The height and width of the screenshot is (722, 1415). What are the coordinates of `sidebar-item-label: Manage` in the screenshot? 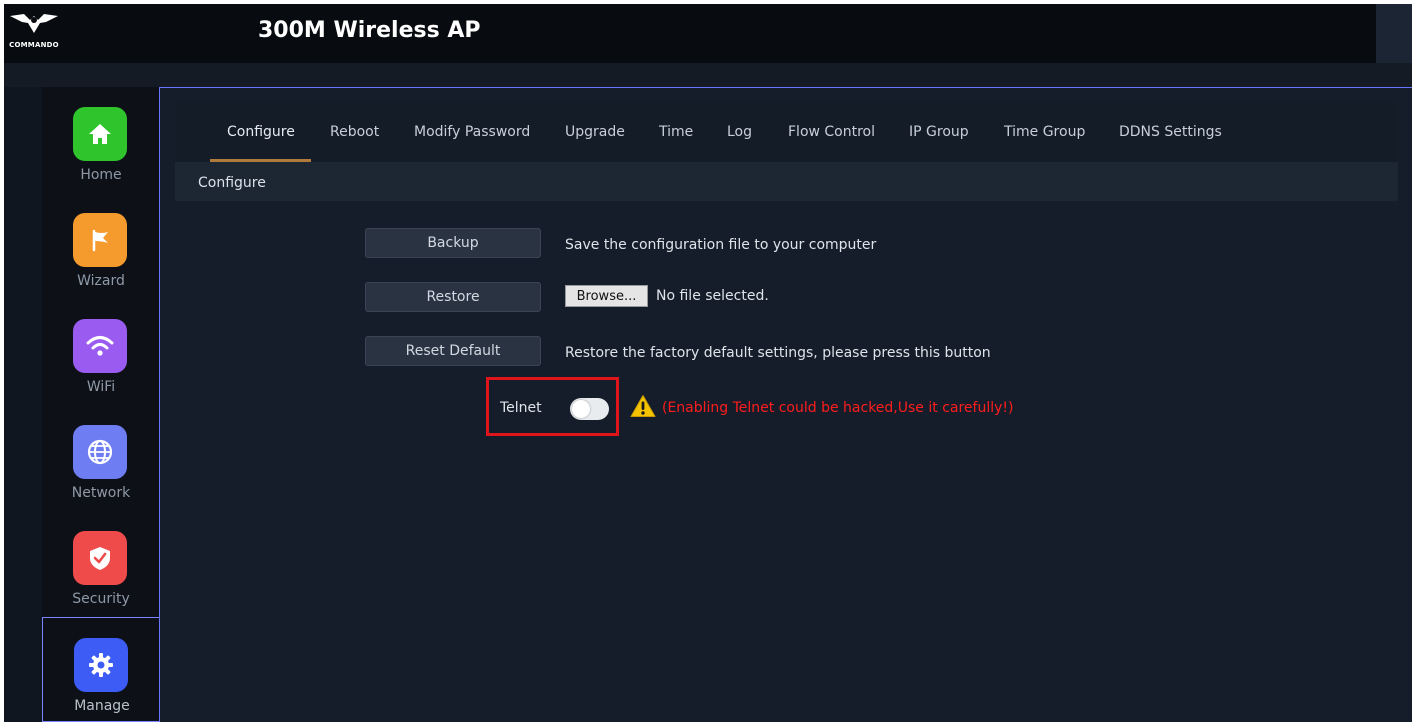 It's located at (102, 706).